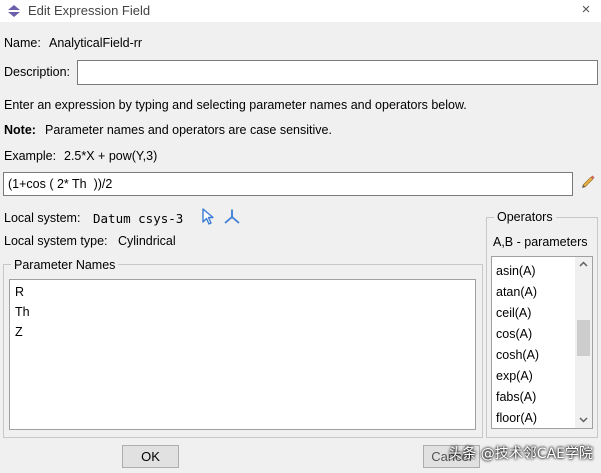 The height and width of the screenshot is (473, 601). What do you see at coordinates (96, 43) in the screenshot?
I see `name-value: AnalyticalField-rr` at bounding box center [96, 43].